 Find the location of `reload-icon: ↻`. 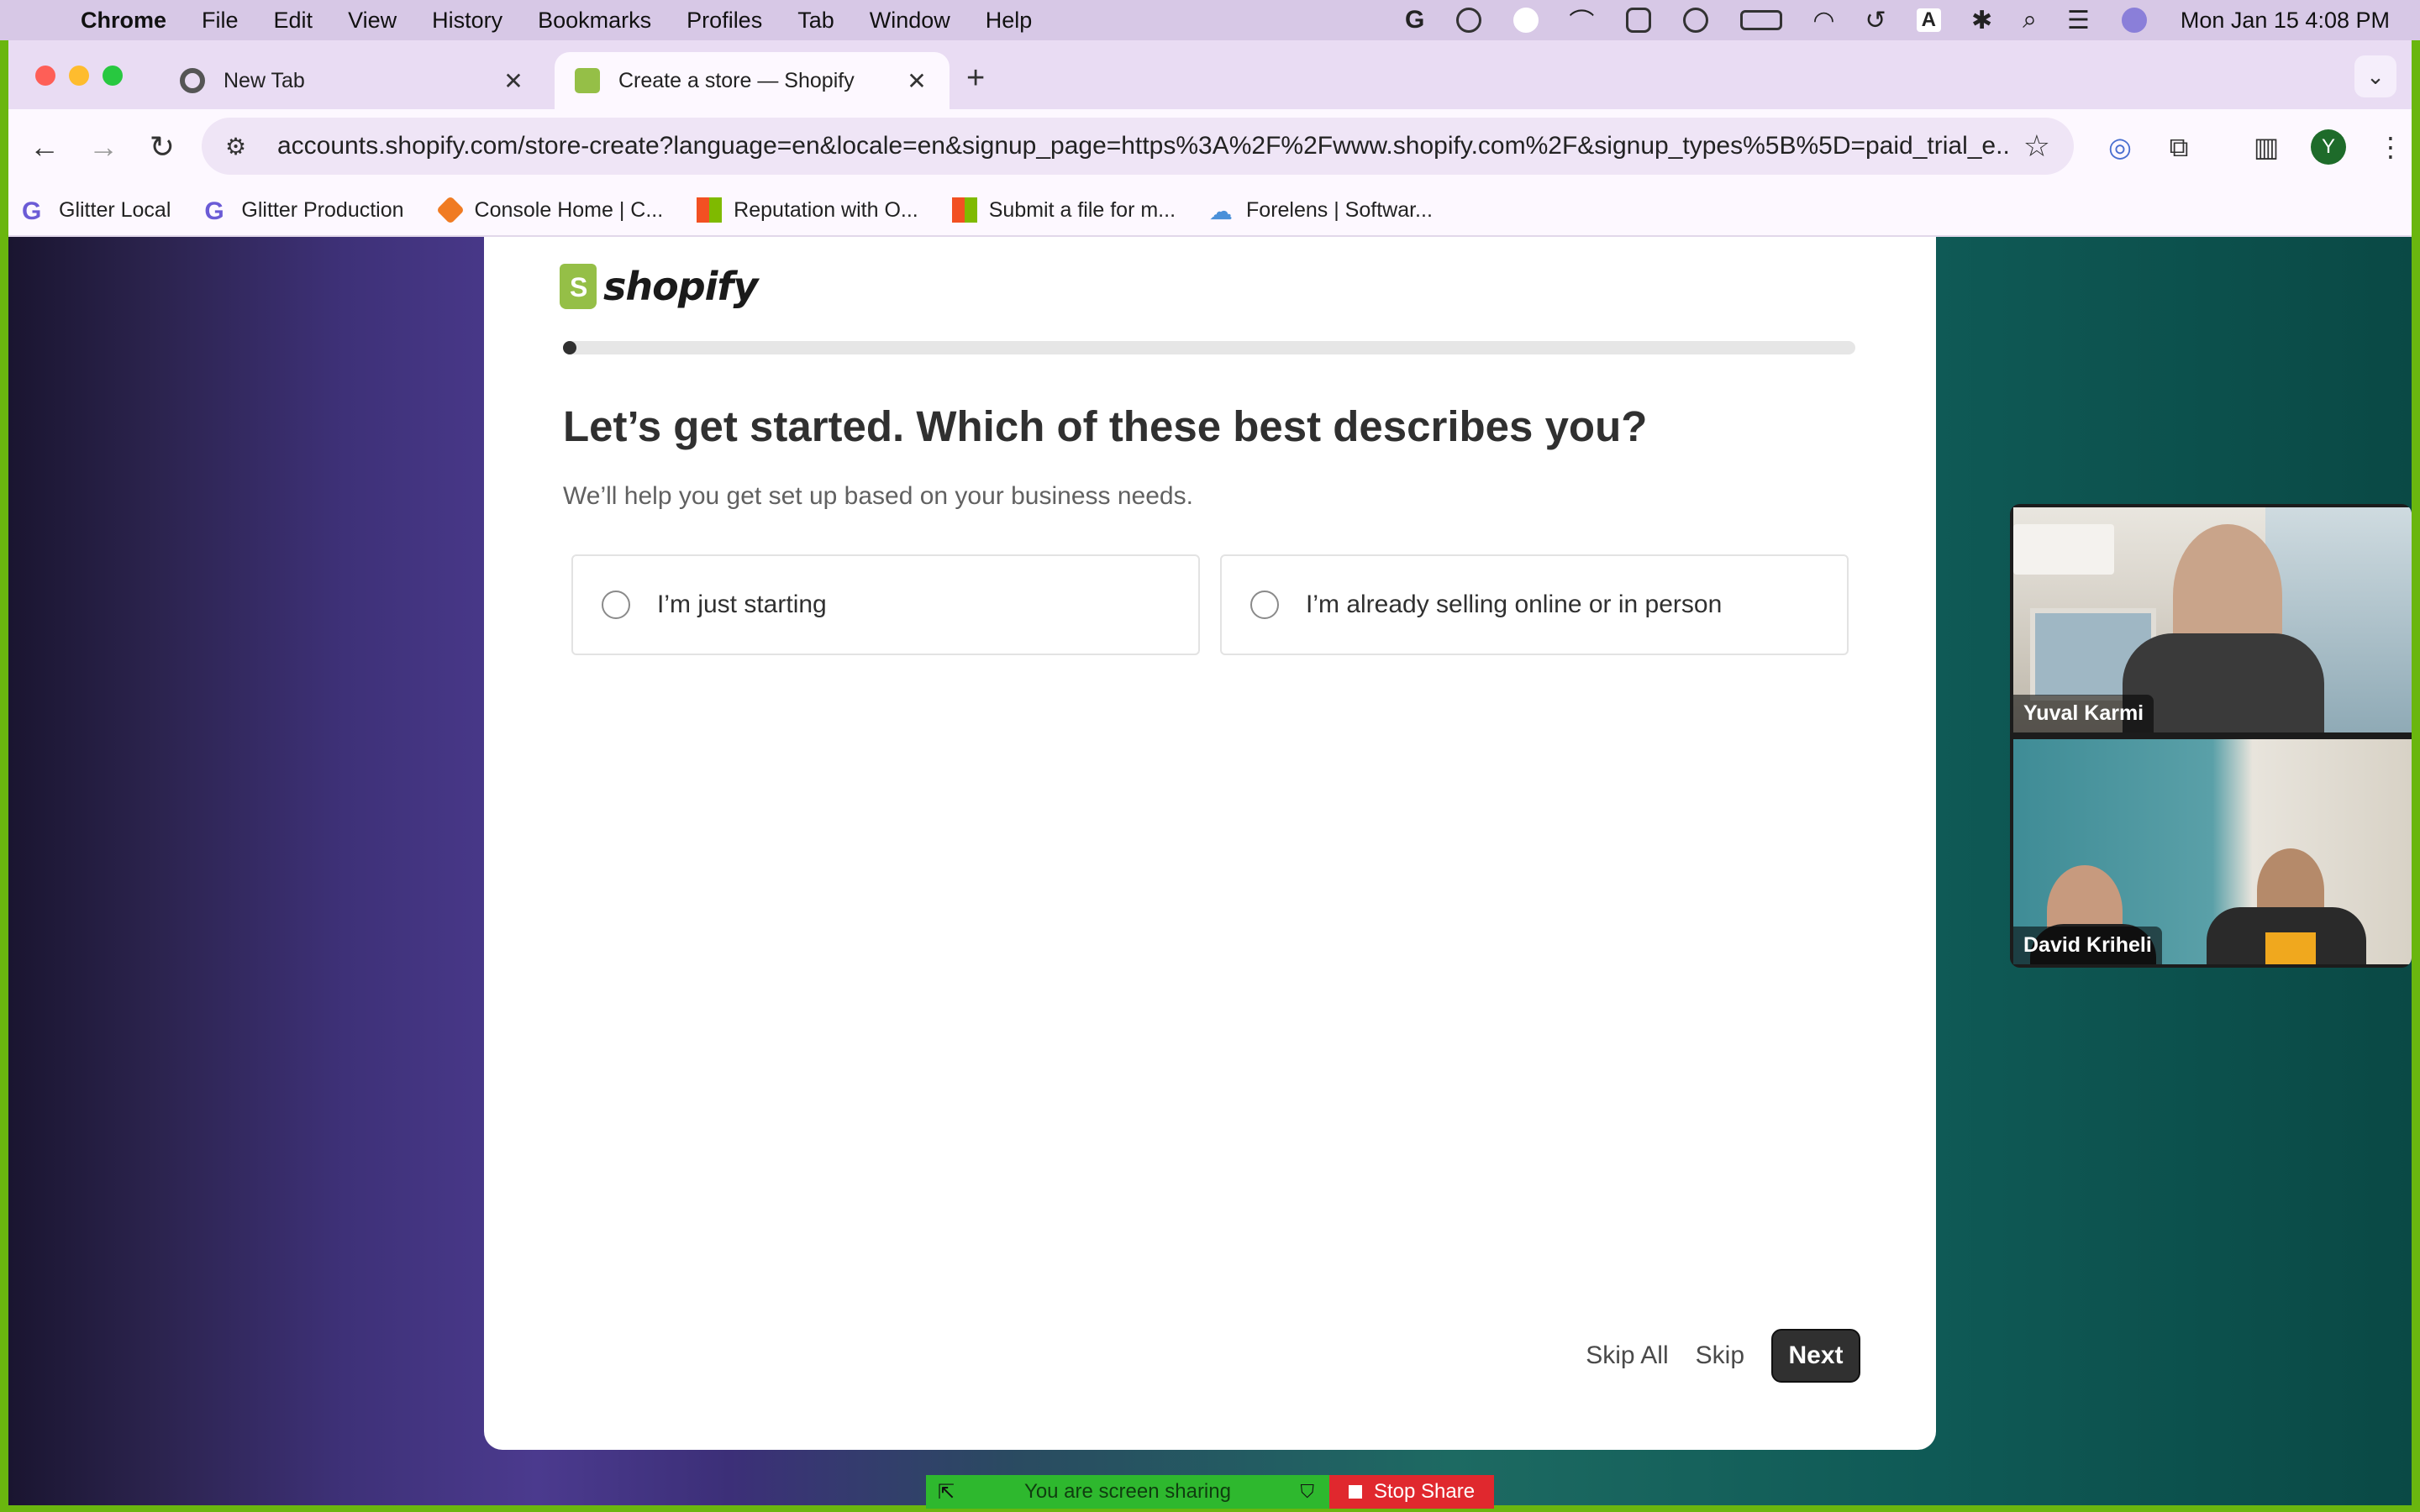

reload-icon: ↻ is located at coordinates (162, 147).